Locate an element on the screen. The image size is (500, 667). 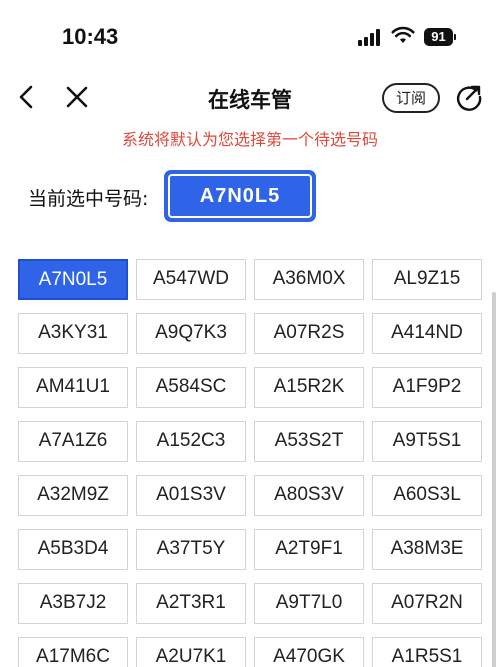
plate-option: A584SC is located at coordinates (191, 387).